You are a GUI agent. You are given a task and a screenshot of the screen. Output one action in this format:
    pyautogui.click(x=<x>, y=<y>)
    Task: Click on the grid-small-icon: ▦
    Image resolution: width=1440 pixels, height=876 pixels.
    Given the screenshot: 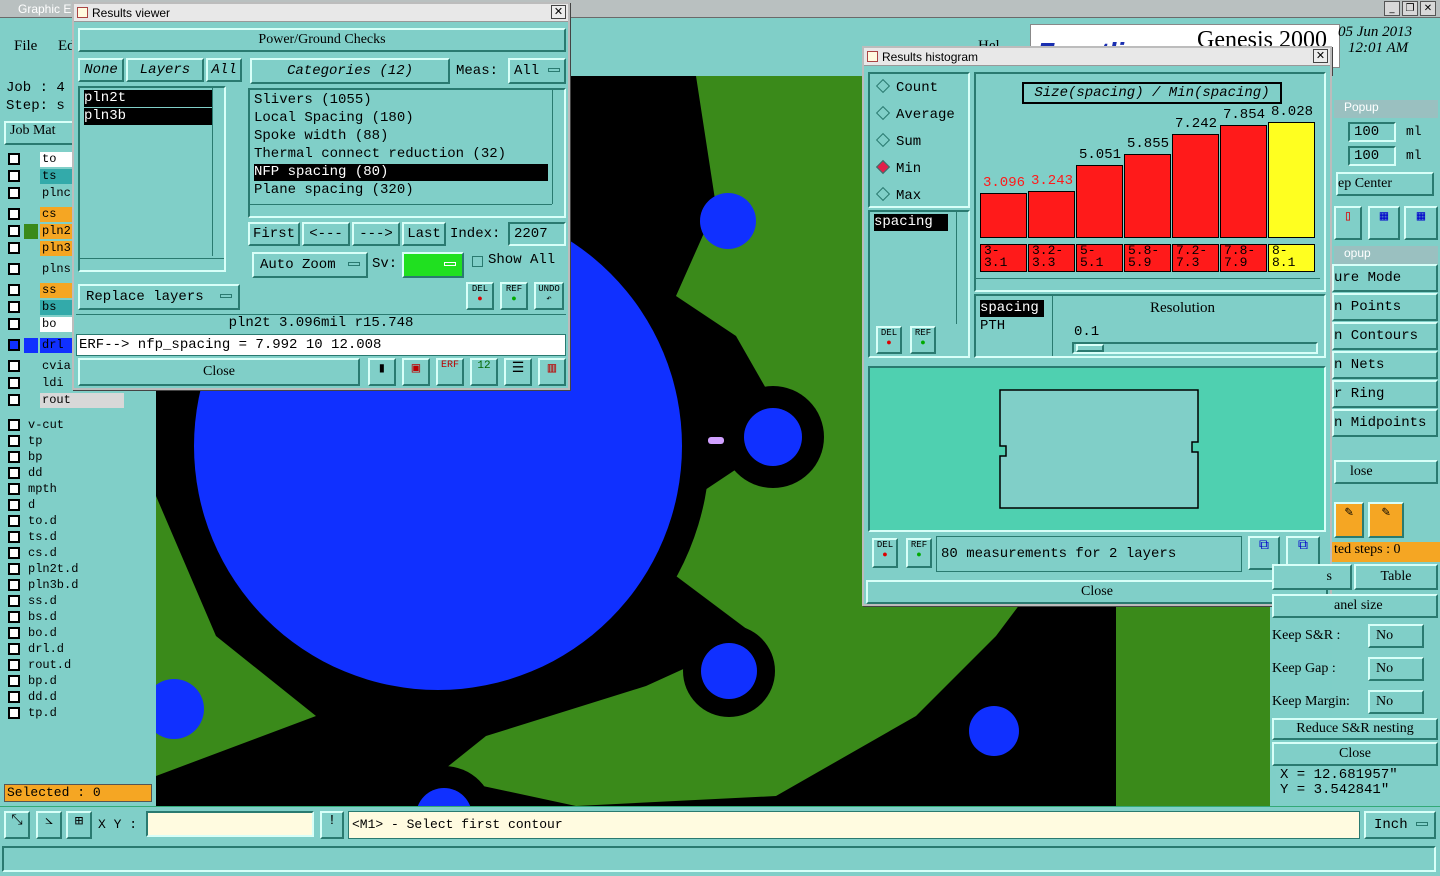 What is the action you would take?
    pyautogui.click(x=1384, y=223)
    